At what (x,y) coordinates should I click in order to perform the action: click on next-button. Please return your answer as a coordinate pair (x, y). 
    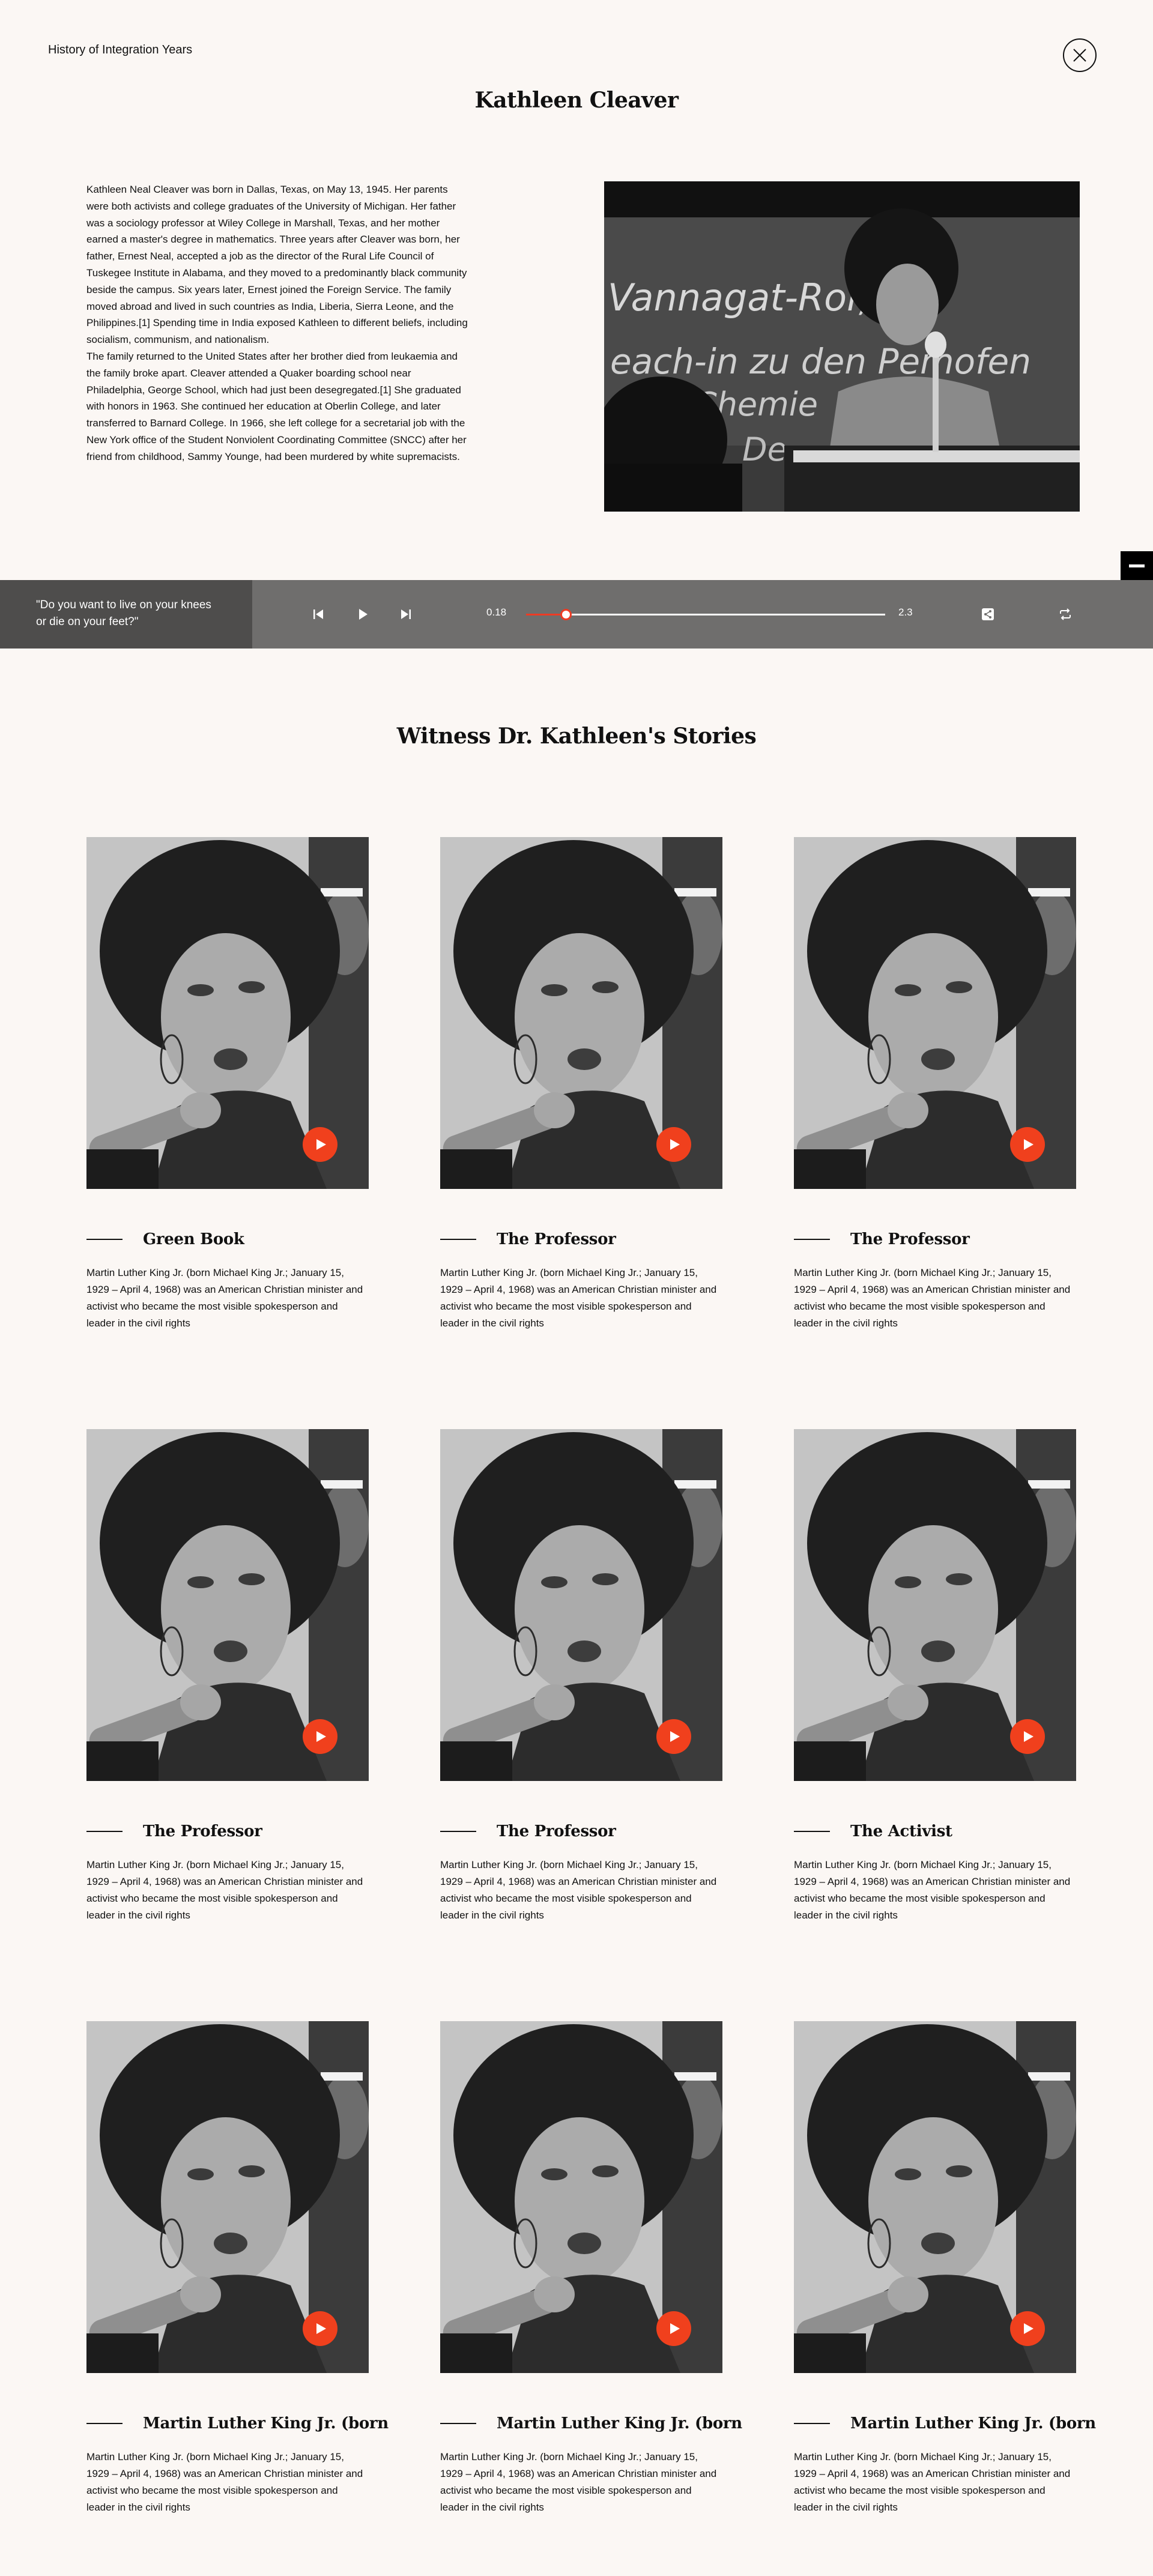
    Looking at the image, I should click on (406, 614).